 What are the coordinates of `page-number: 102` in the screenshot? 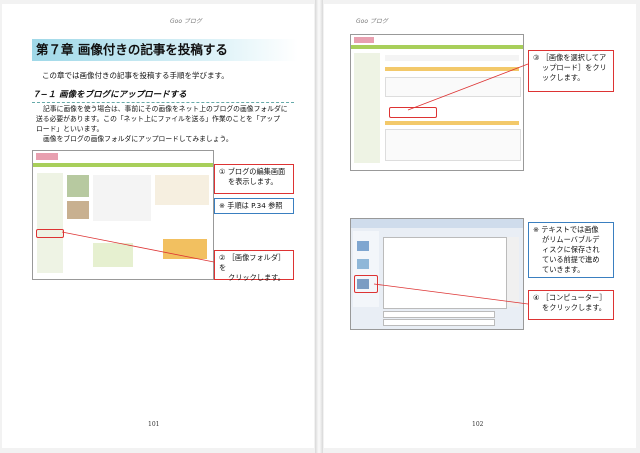 It's located at (478, 424).